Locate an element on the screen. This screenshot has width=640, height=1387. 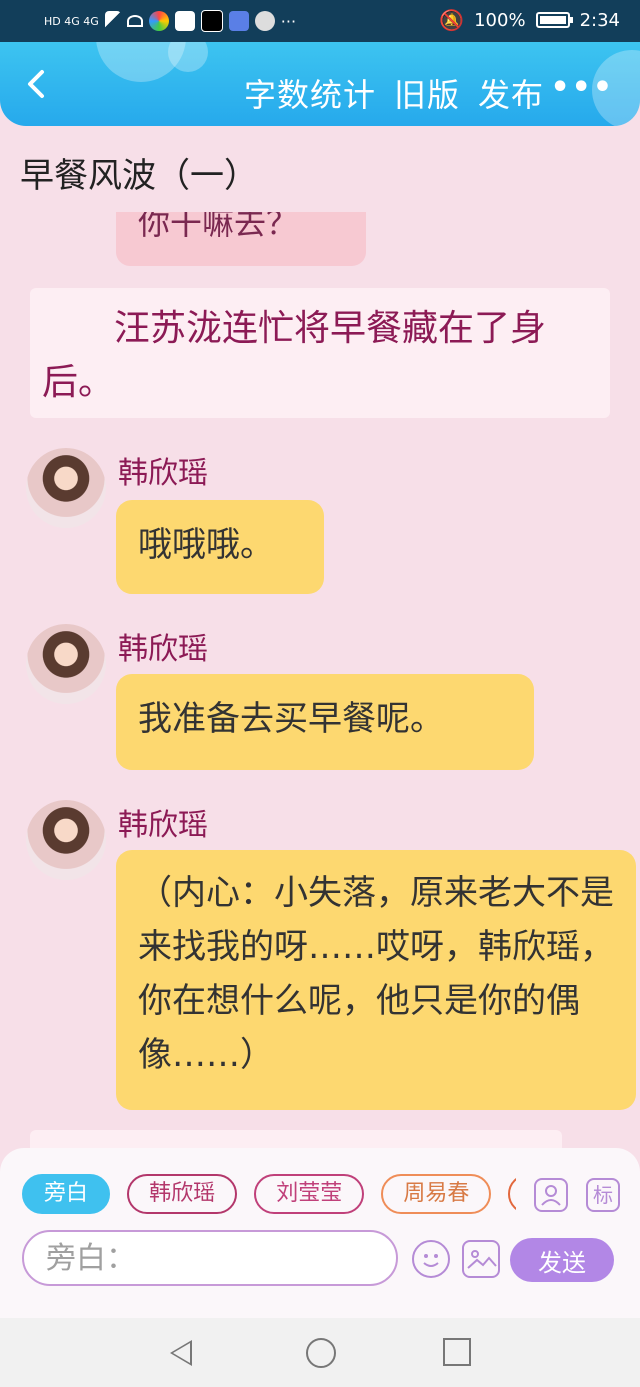
message-text: 我准备去买早餐呢。 is located at coordinates (291, 719).